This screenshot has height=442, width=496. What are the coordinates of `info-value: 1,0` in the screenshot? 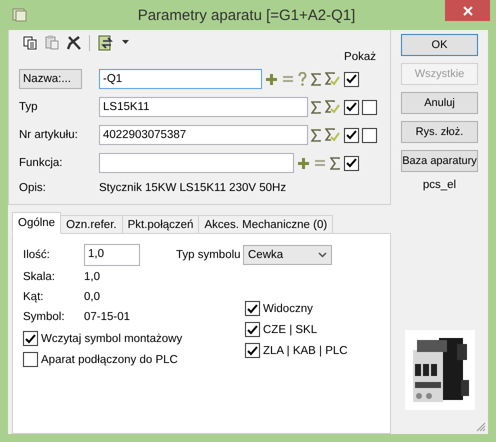 It's located at (92, 277).